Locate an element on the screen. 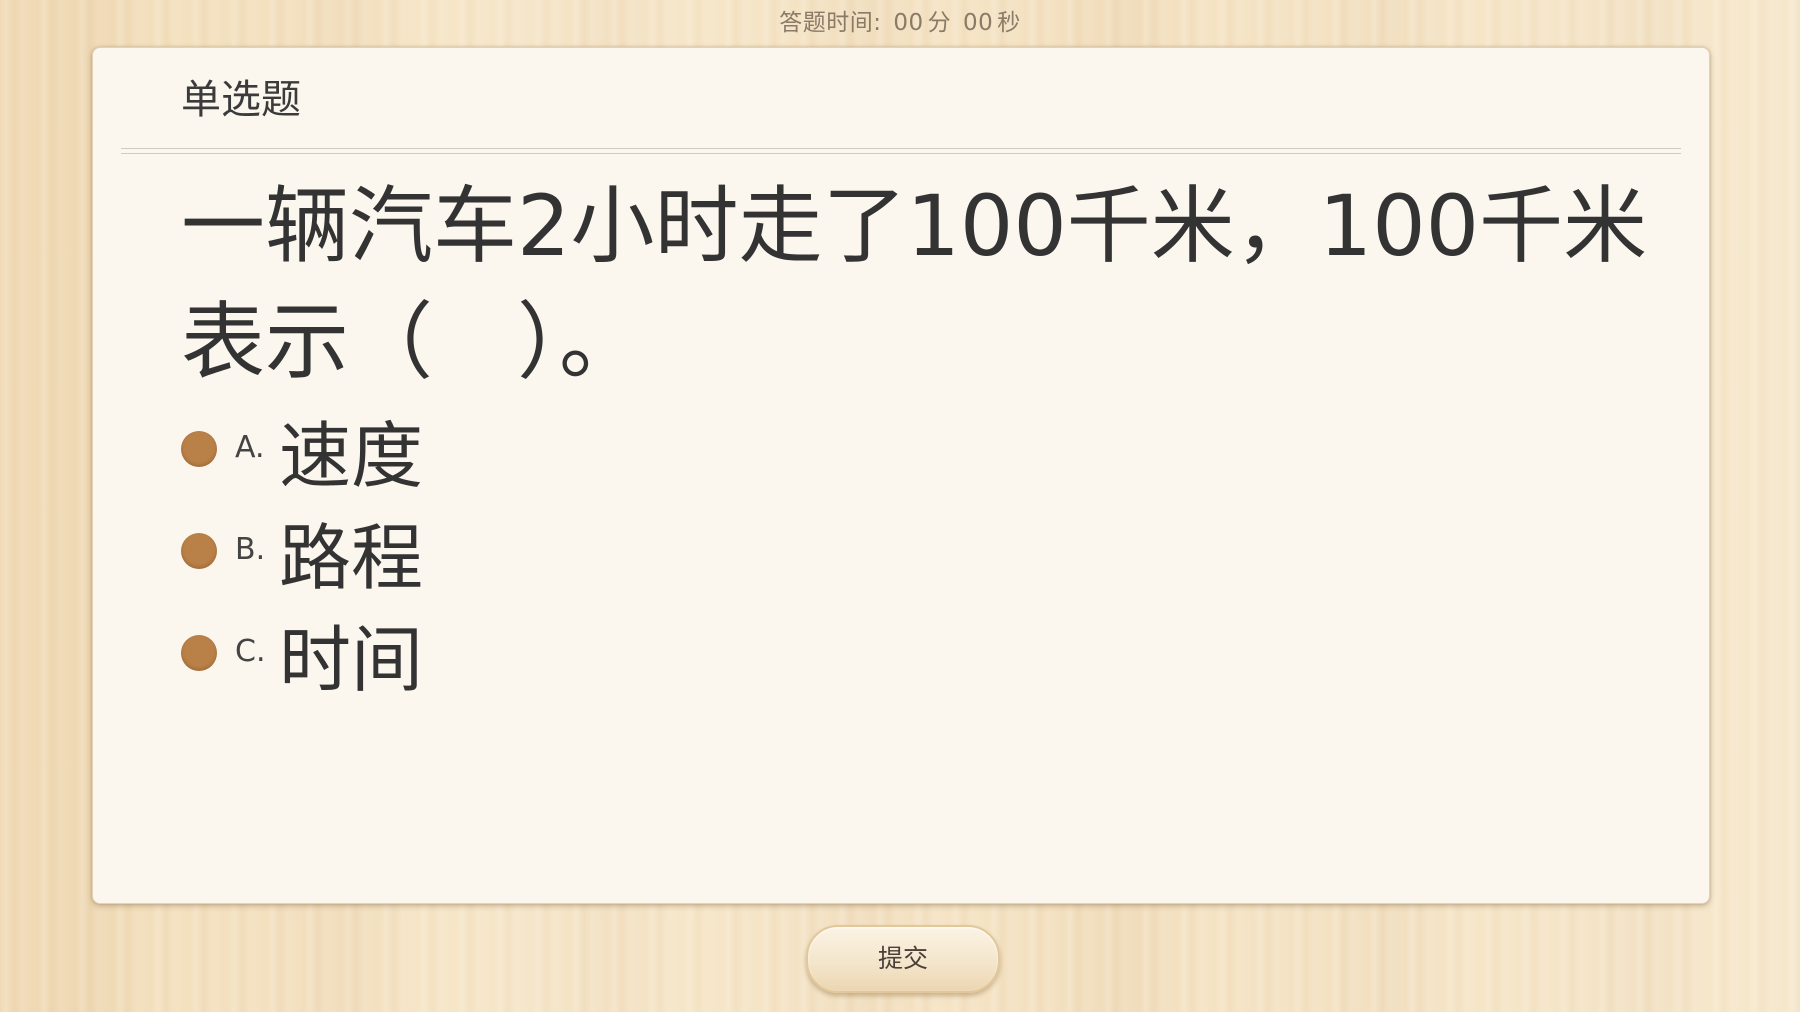 The height and width of the screenshot is (1012, 1800). option-c-text: 时间 is located at coordinates (351, 660).